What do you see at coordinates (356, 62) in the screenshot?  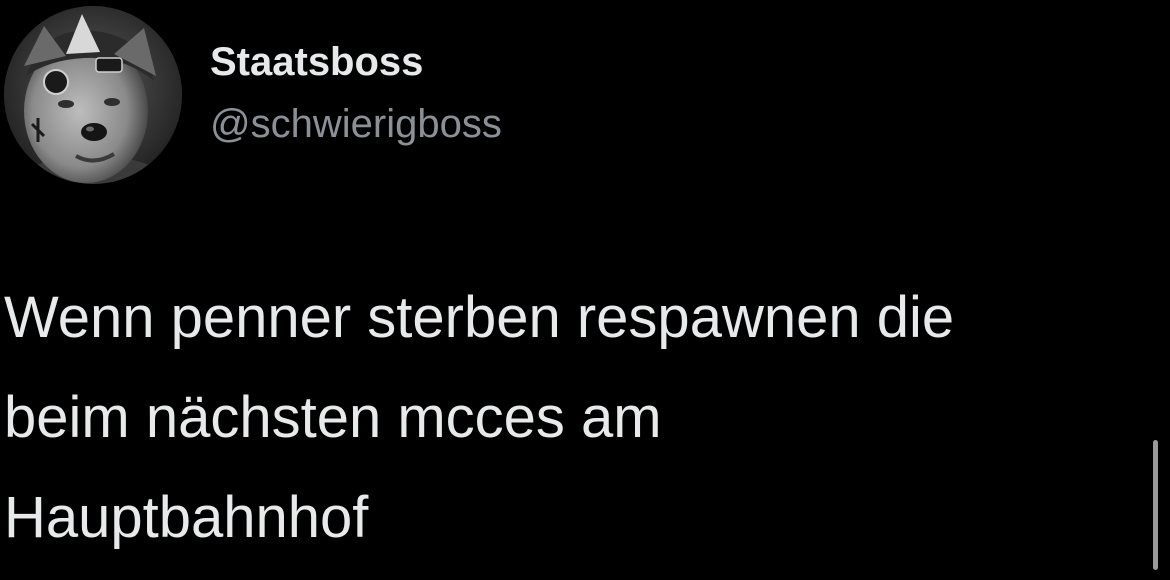 I see `display-name: Staatsboss` at bounding box center [356, 62].